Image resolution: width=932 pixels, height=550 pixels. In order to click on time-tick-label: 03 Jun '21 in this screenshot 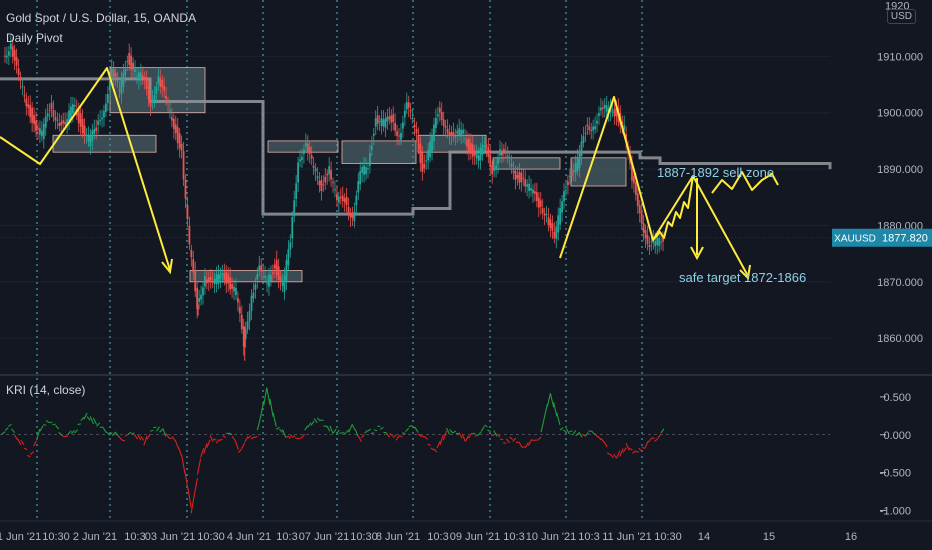, I will do `click(170, 537)`.